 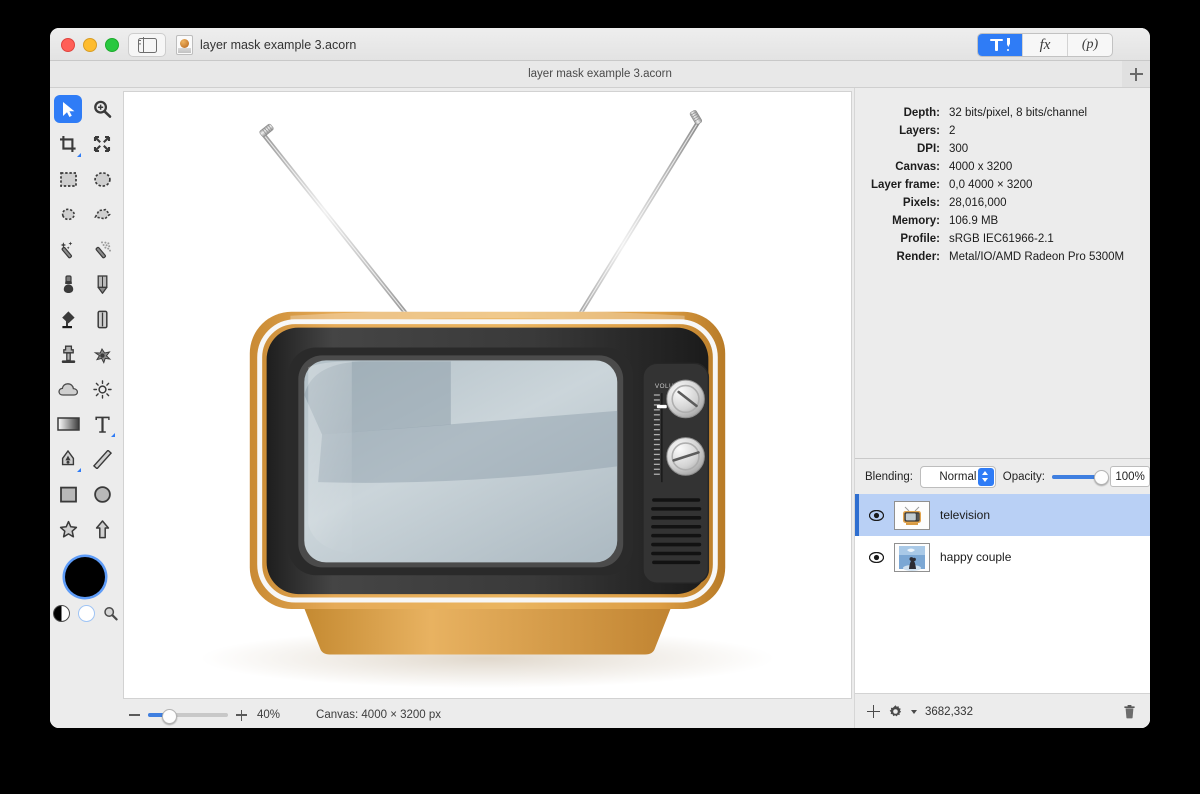 What do you see at coordinates (991, 185) in the screenshot?
I see `info-value: 0,0 4000 × 3200` at bounding box center [991, 185].